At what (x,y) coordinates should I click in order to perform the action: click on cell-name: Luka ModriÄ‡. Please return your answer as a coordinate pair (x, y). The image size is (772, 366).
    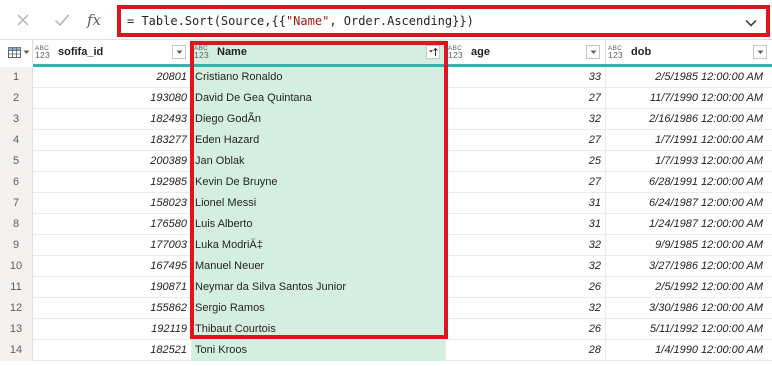
    Looking at the image, I should click on (319, 245).